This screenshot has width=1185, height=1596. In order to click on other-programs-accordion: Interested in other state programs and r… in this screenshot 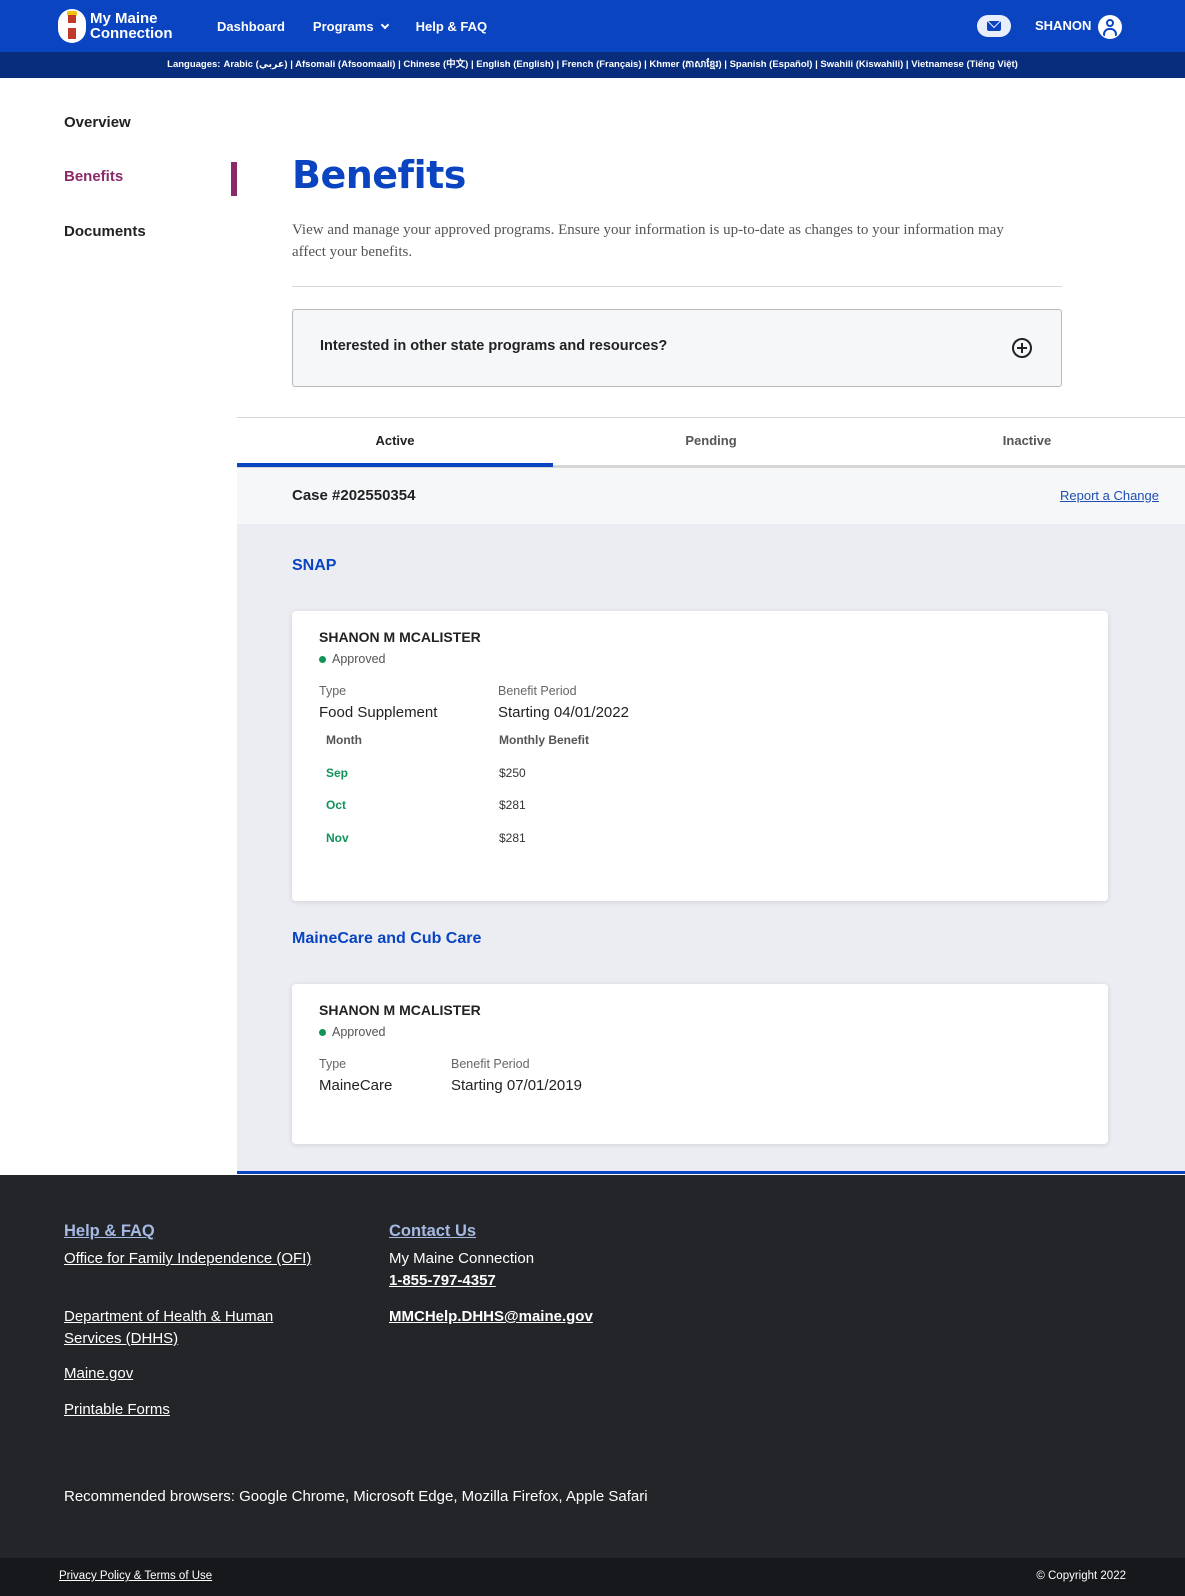, I will do `click(677, 348)`.